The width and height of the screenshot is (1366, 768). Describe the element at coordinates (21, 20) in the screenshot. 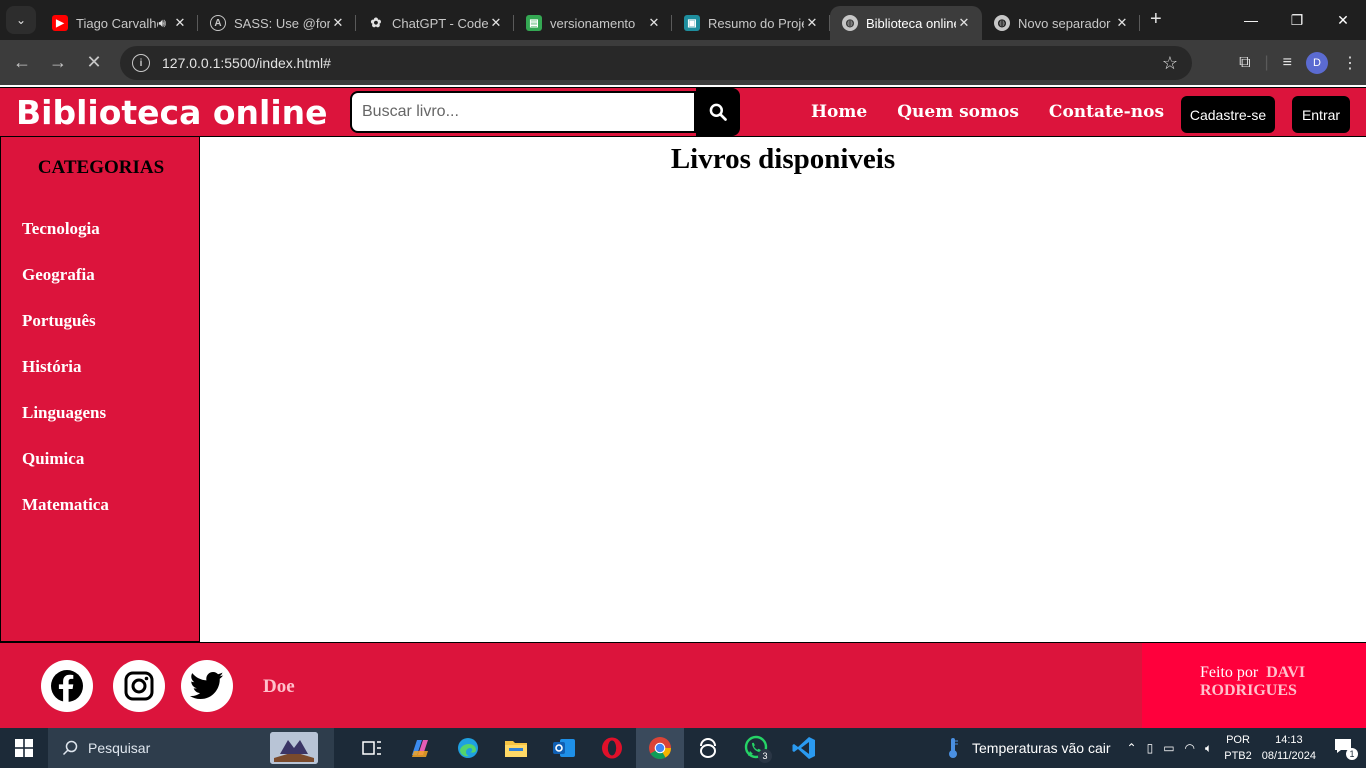

I see `tab-search-button: ⌄` at that location.